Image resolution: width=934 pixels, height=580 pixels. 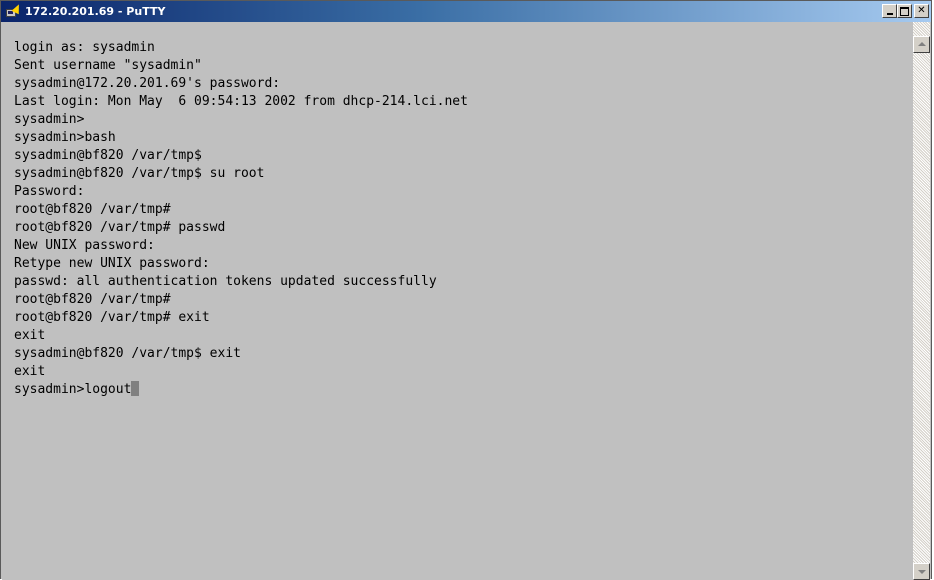 I want to click on close-button: ✕, so click(x=921, y=11).